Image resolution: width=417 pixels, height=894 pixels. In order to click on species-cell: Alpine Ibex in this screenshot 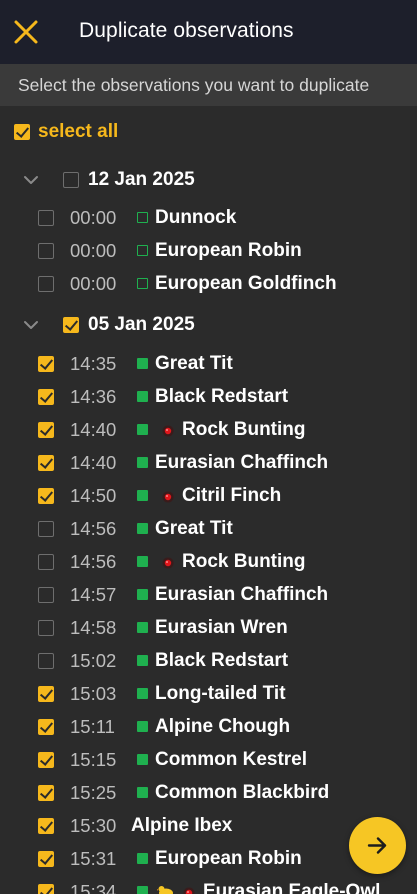, I will do `click(181, 826)`.